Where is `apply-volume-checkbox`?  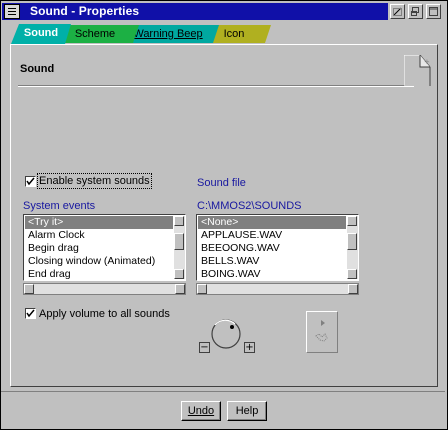 apply-volume-checkbox is located at coordinates (30, 313).